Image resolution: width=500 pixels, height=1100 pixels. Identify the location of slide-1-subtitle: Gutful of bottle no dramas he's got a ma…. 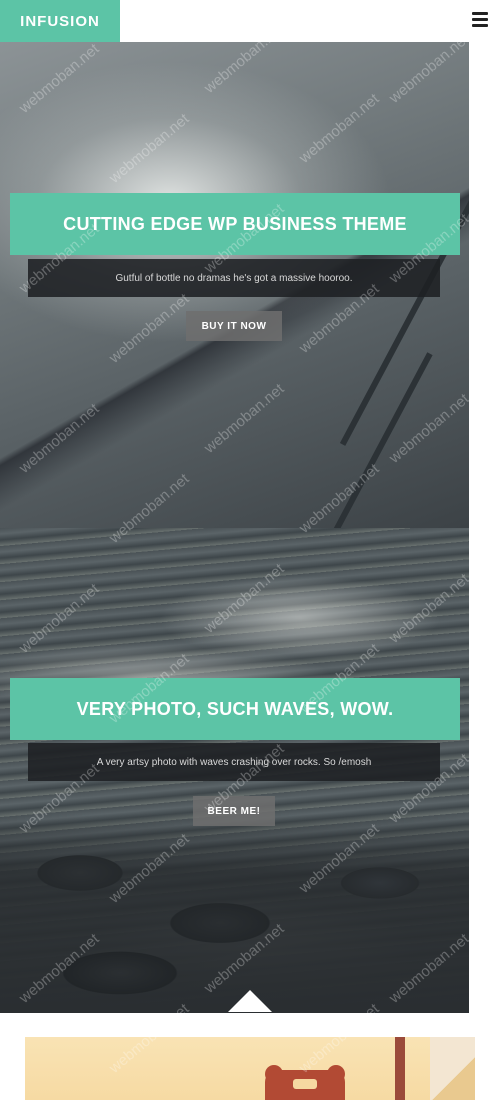
(234, 278).